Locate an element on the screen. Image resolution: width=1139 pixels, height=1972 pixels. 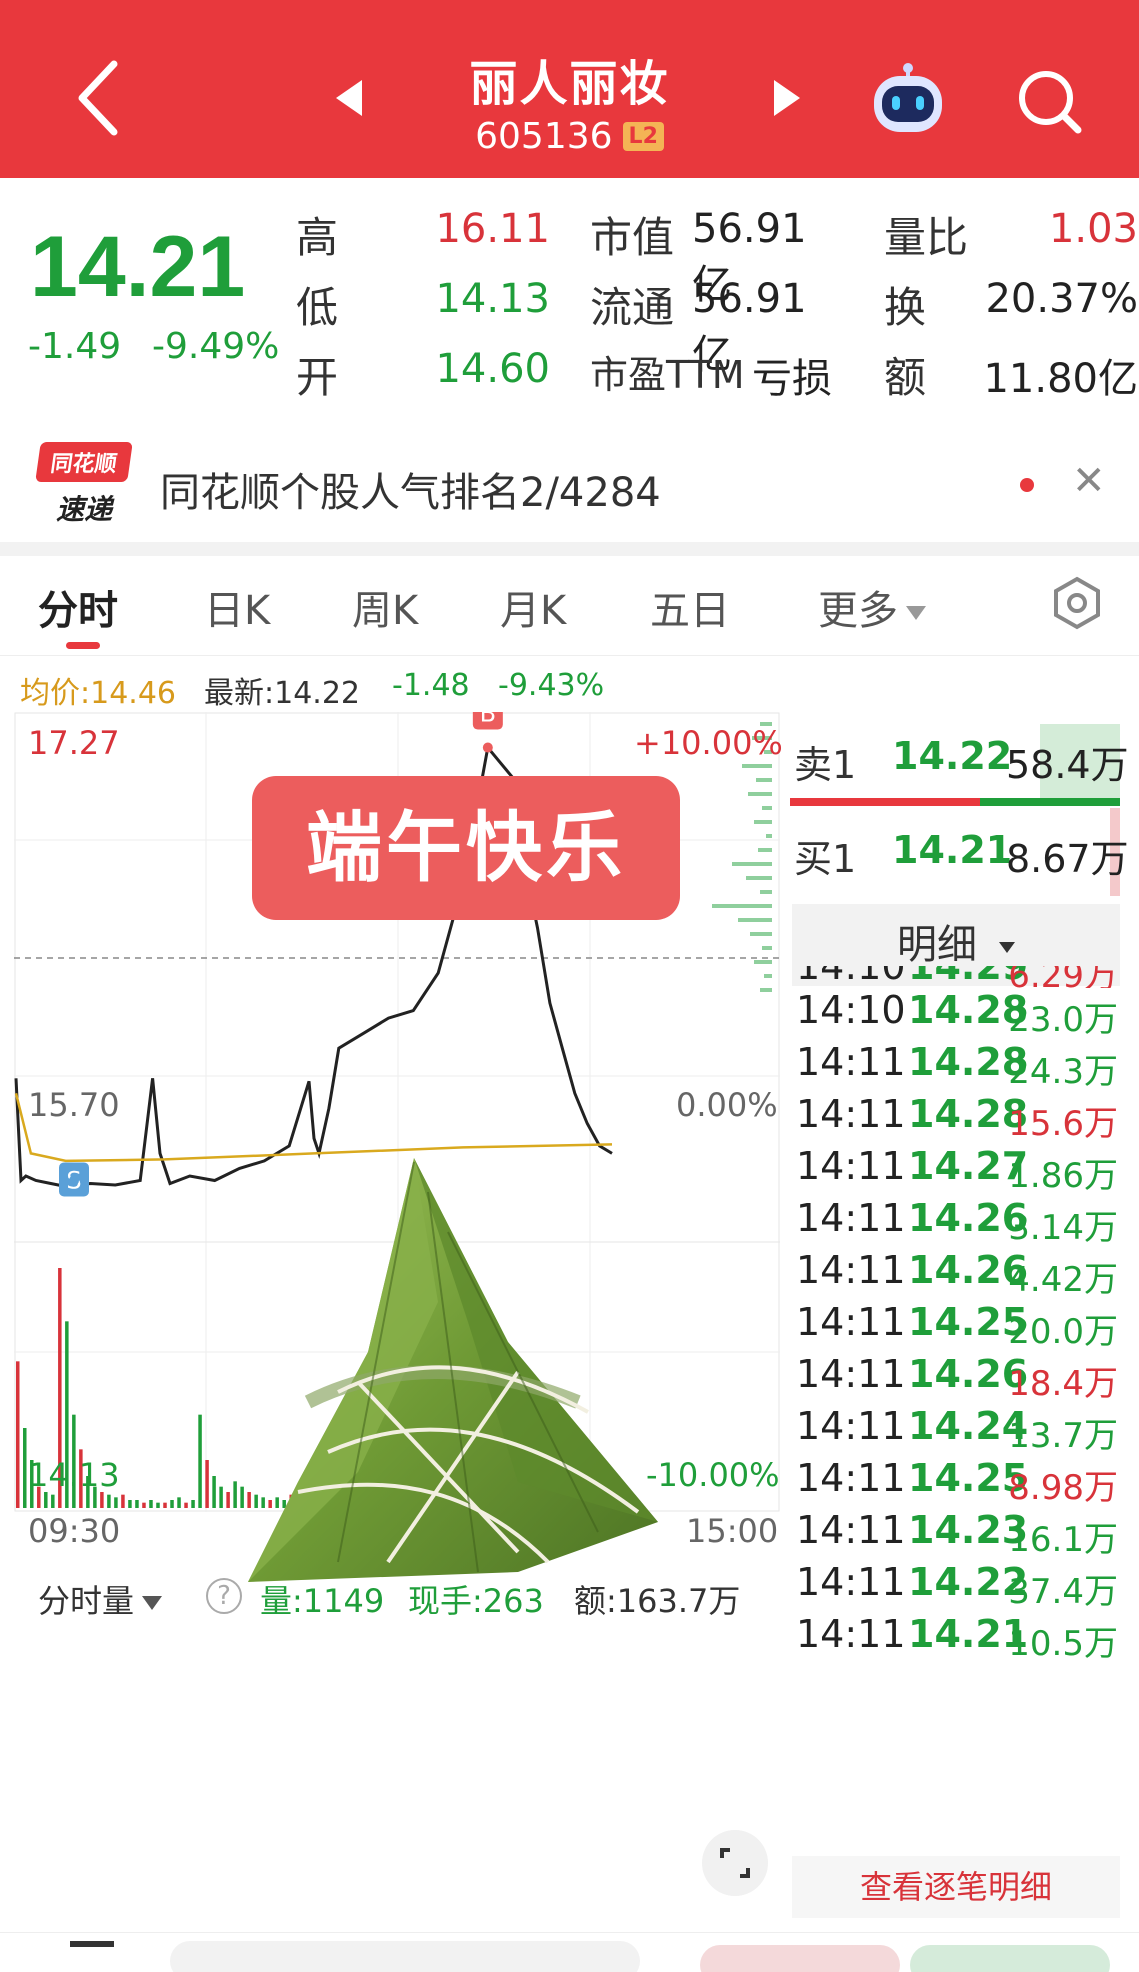
tick-volume: 1.86万 is located at coordinates (1063, 1176).